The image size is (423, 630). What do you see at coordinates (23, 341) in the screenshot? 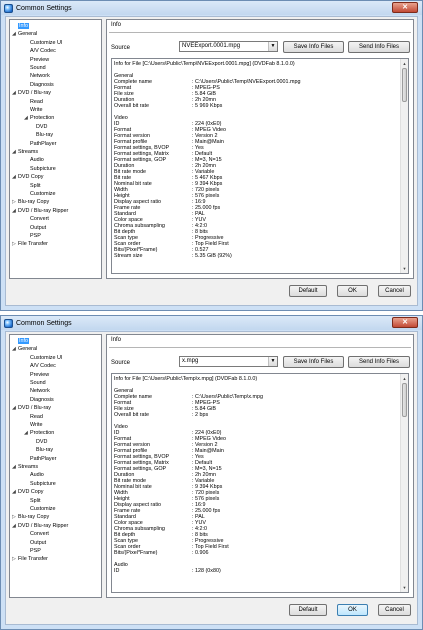
I see `tree-item-label: Info` at bounding box center [23, 341].